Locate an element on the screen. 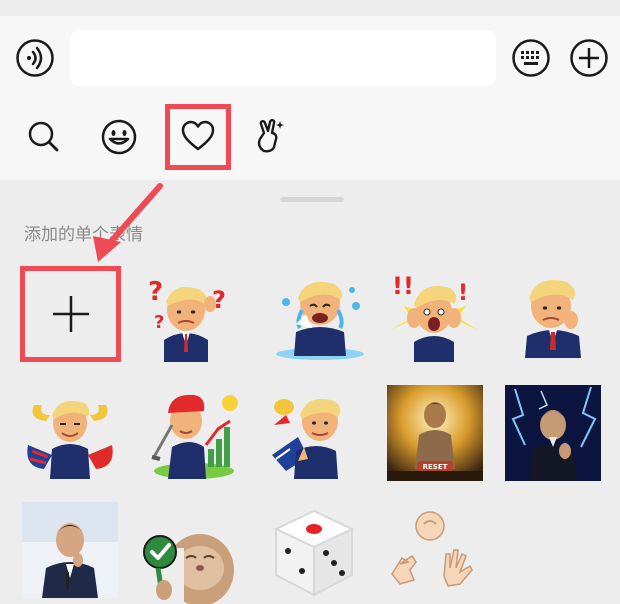 The height and width of the screenshot is (604, 620). search-icon is located at coordinates (43, 136).